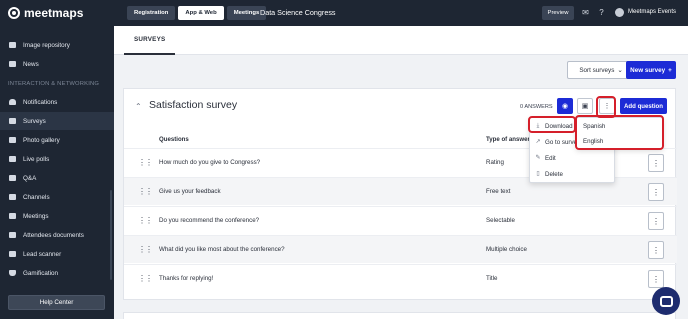 The image size is (688, 319). Describe the element at coordinates (12, 102) in the screenshot. I see `bell-icon` at that location.